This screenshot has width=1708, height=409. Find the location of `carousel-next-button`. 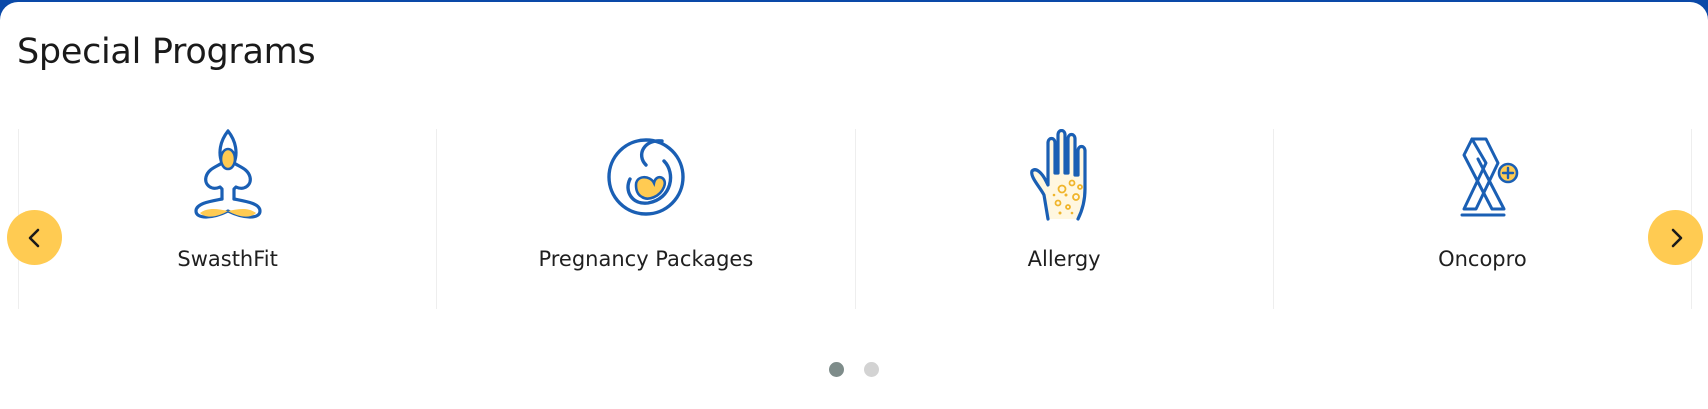

carousel-next-button is located at coordinates (1675, 237).